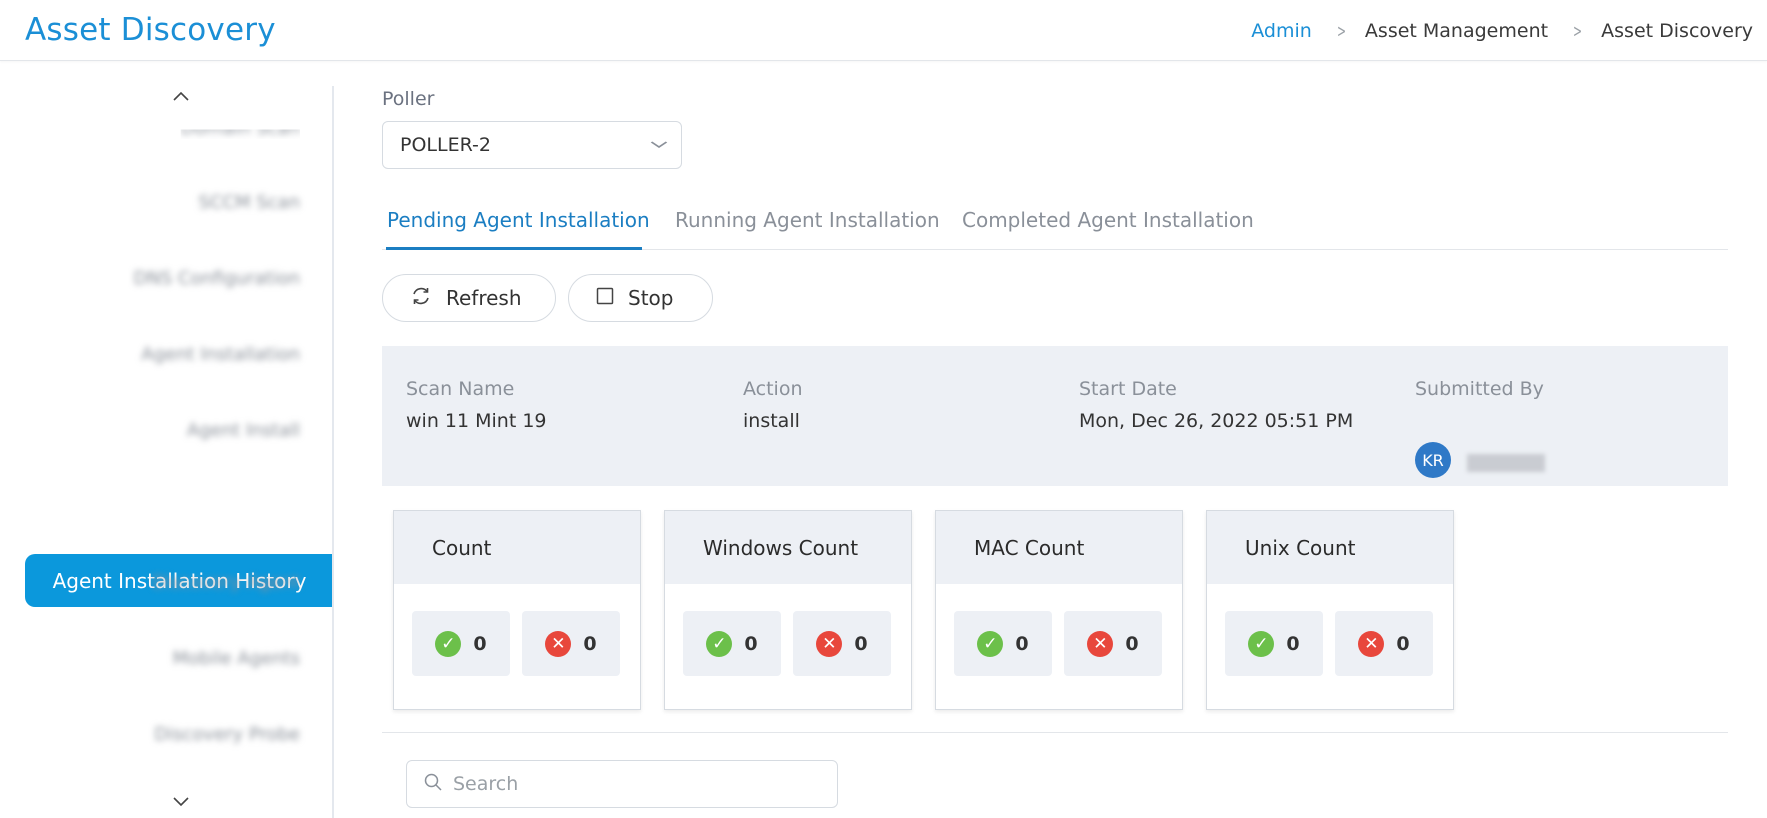 This screenshot has height=818, width=1767. Describe the element at coordinates (1330, 547) in the screenshot. I see `unix-count-card-title: Unix Count` at that location.